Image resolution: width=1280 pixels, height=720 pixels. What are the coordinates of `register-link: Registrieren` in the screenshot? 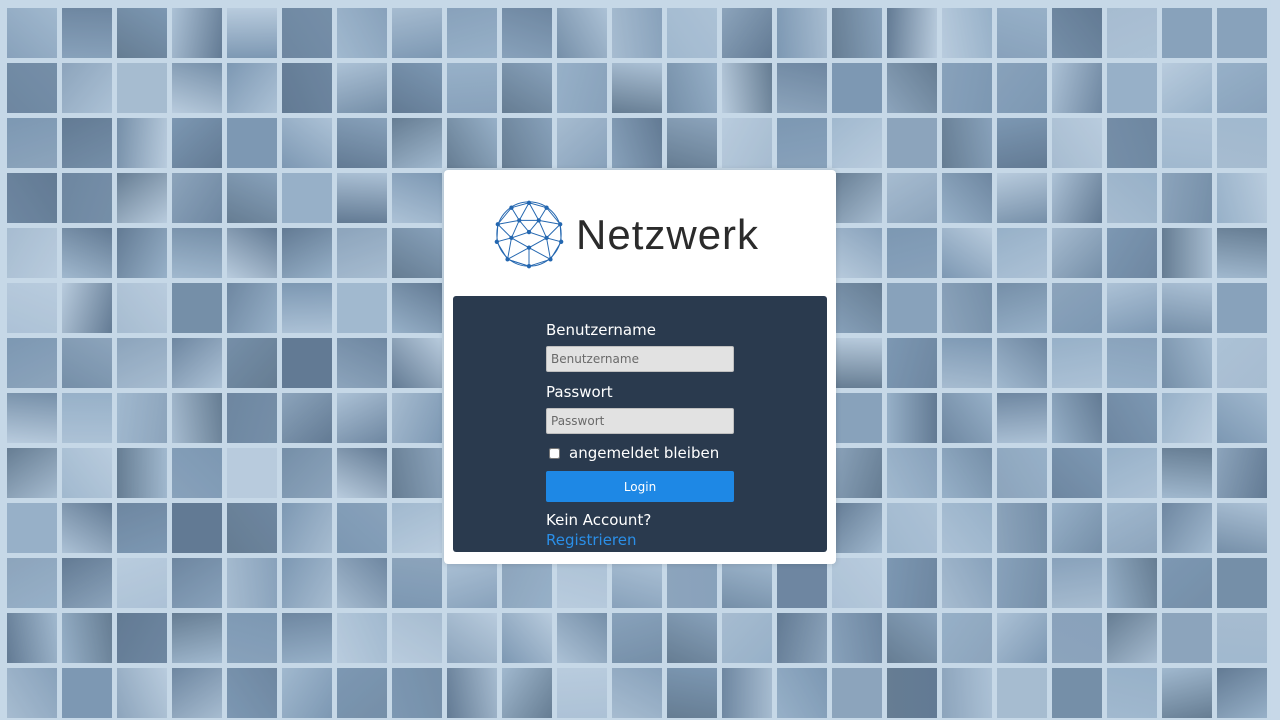 It's located at (591, 540).